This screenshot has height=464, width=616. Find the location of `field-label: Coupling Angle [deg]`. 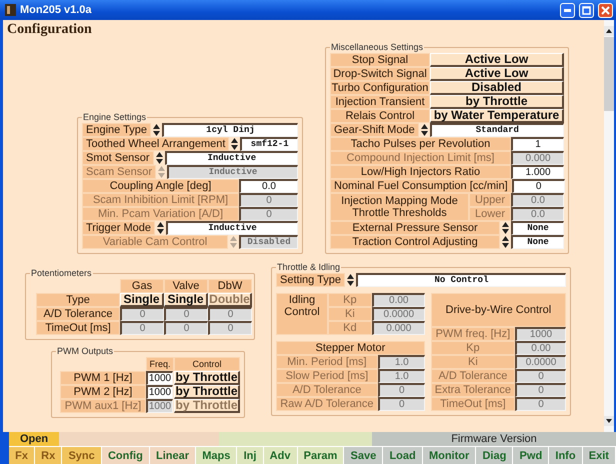

field-label: Coupling Angle [deg] is located at coordinates (160, 186).